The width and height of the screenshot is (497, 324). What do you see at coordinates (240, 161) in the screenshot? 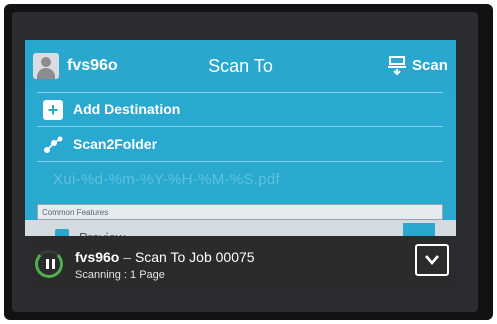
I see `divider` at bounding box center [240, 161].